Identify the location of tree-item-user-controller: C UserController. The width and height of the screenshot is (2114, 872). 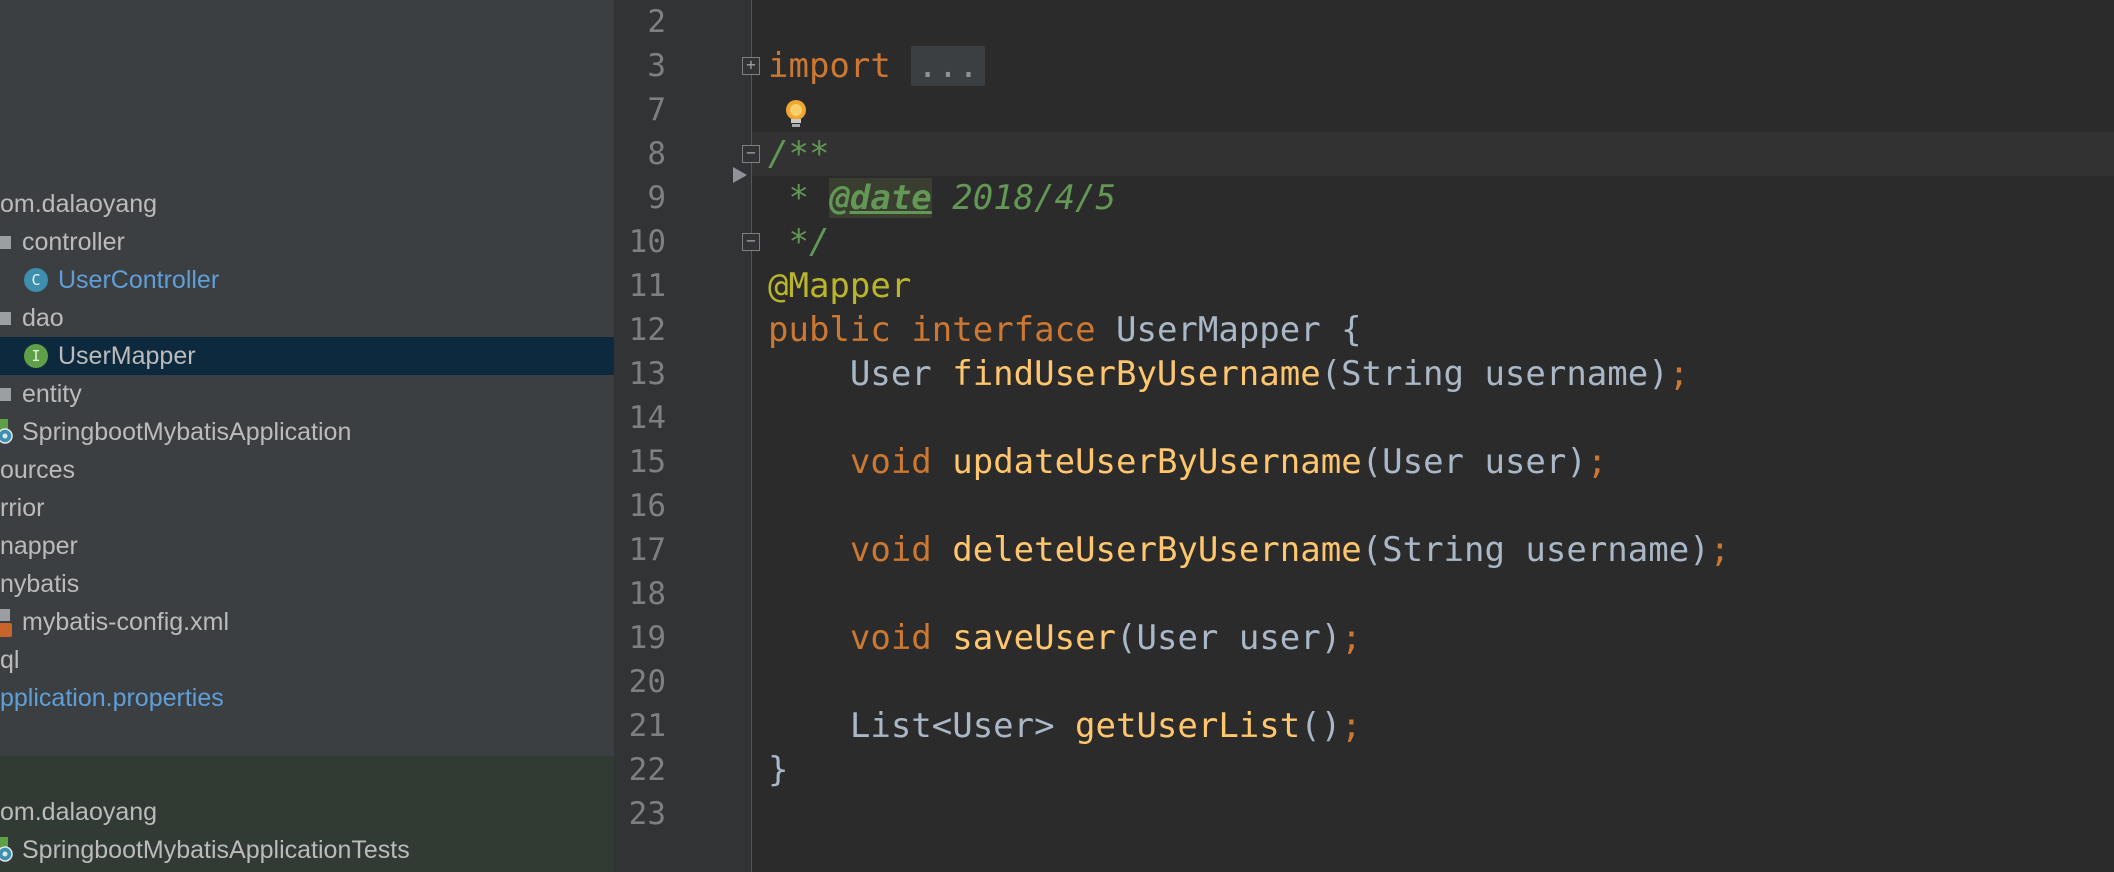
(307, 280).